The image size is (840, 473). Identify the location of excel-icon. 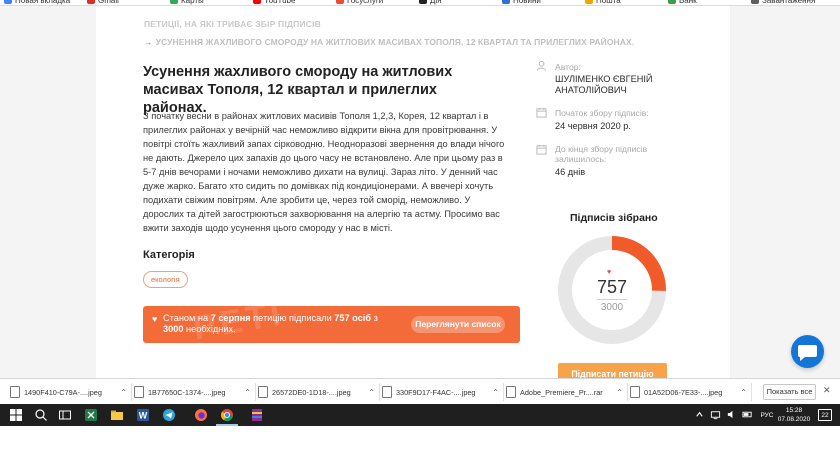
(91, 415).